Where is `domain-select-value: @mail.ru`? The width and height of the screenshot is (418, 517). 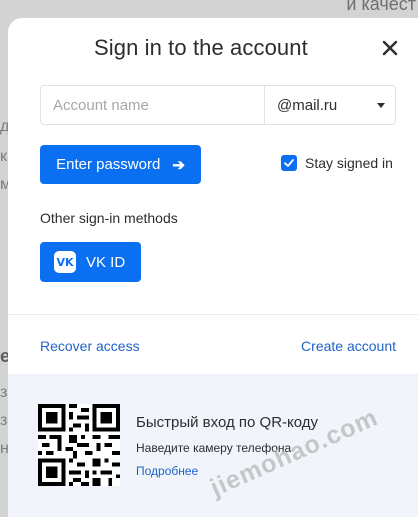
domain-select-value: @mail.ru is located at coordinates (307, 105).